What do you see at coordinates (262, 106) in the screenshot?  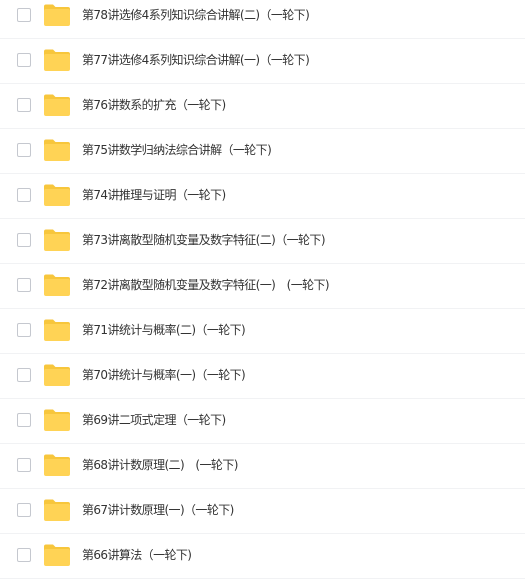 I see `file-row: 第76讲数系的扩充（一轮下)` at bounding box center [262, 106].